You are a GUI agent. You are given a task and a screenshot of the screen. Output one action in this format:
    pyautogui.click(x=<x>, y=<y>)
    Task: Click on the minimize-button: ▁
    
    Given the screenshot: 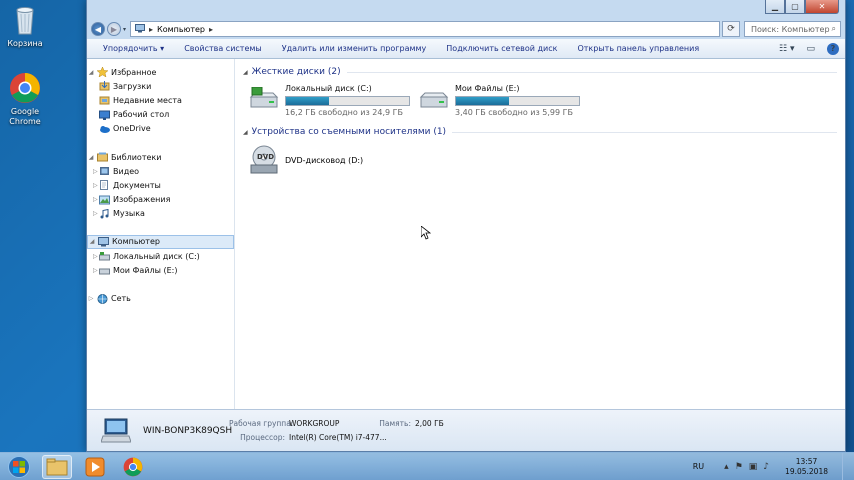 What is the action you would take?
    pyautogui.click(x=775, y=7)
    